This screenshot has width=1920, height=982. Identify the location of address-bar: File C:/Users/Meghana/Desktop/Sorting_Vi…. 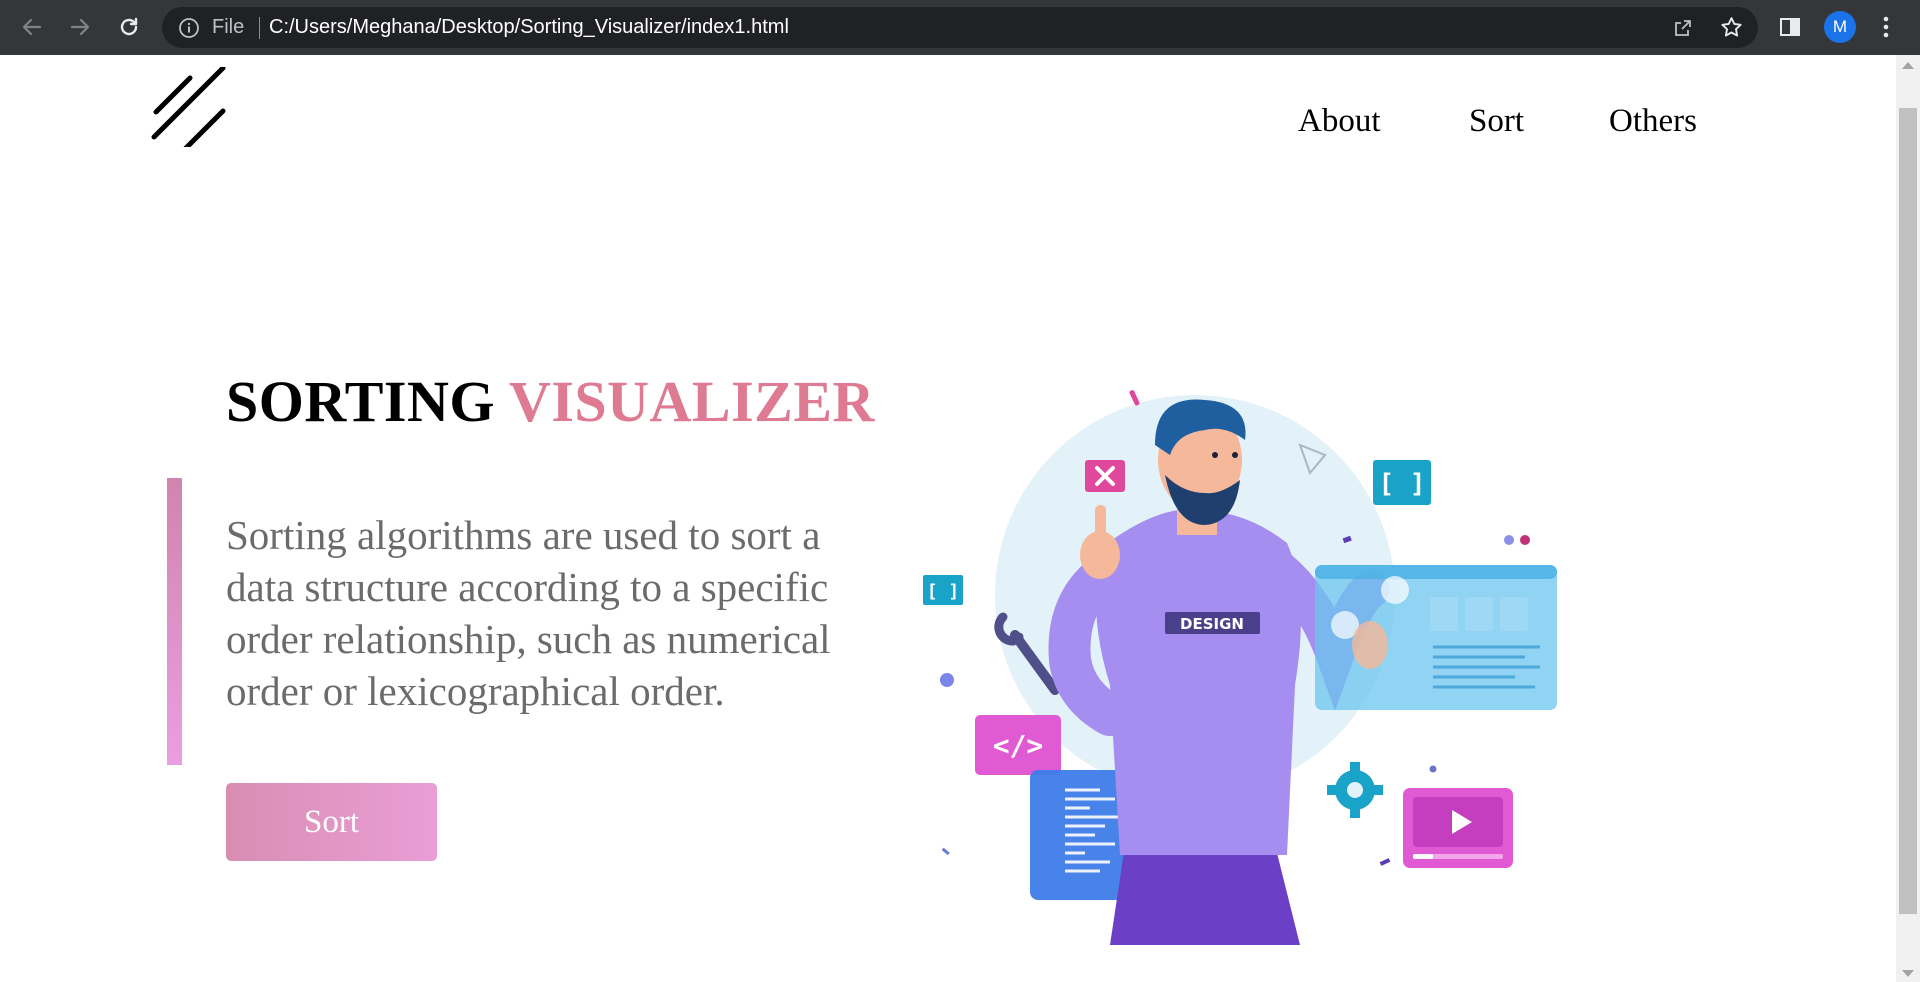
(960, 27).